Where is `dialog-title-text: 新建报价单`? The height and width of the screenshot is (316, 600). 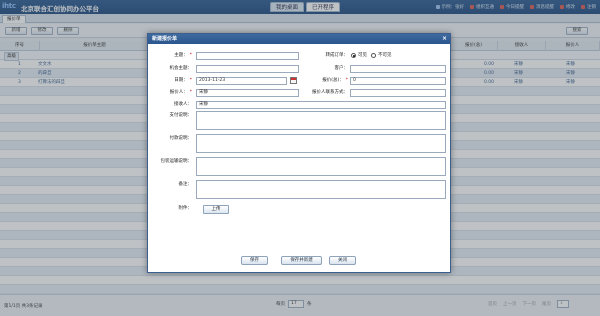 dialog-title-text: 新建报价单 is located at coordinates (165, 39).